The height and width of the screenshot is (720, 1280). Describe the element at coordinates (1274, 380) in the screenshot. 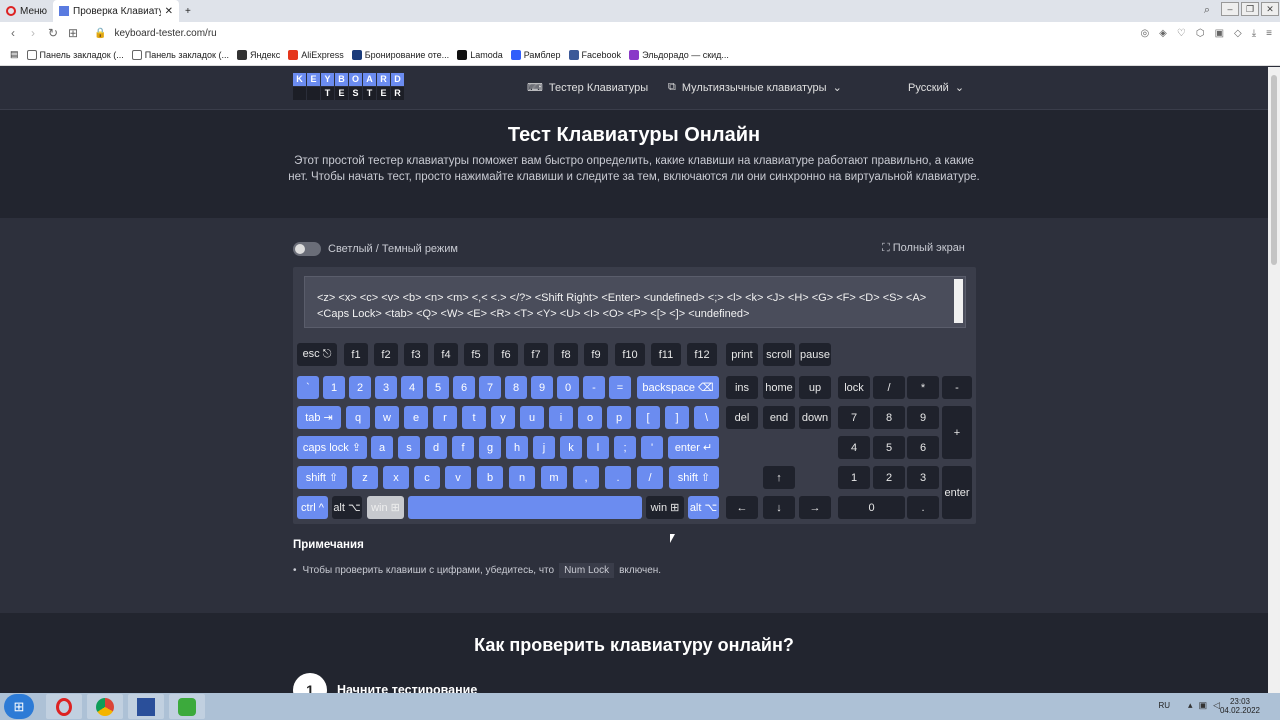

I see `page-scrollbar` at that location.